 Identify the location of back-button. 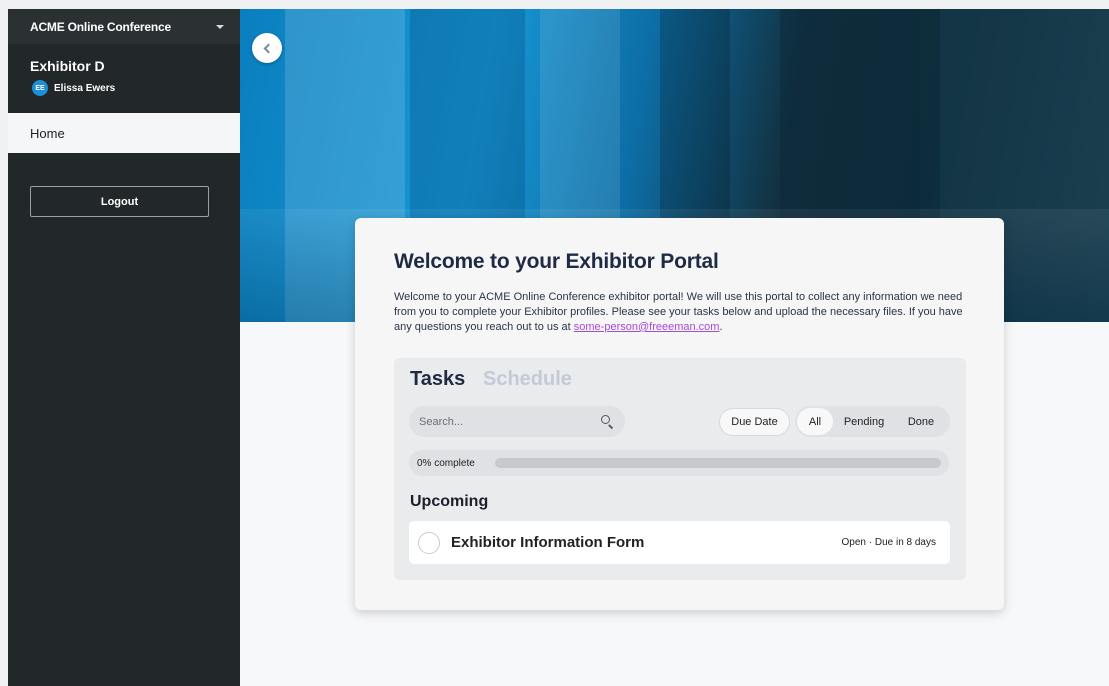
(267, 48).